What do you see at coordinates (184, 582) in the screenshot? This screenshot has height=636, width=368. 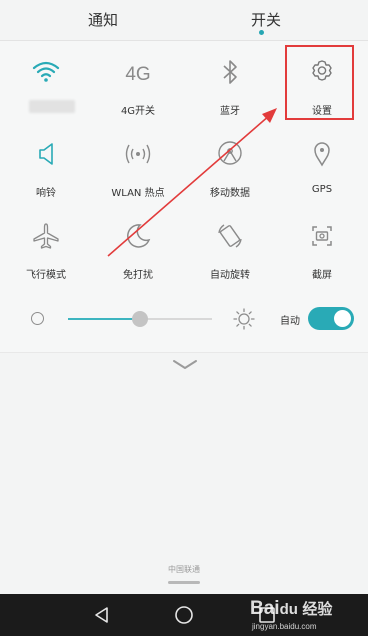 I see `drag-handle` at bounding box center [184, 582].